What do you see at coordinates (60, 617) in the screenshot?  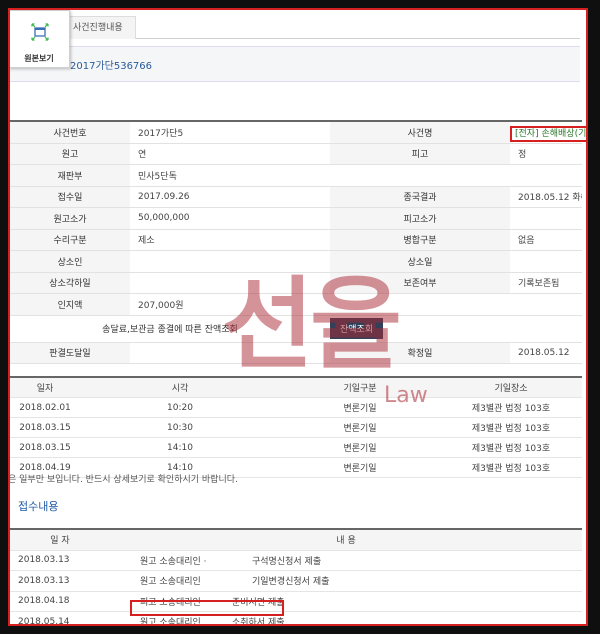 I see `receipt-date: 2018.05.14` at bounding box center [60, 617].